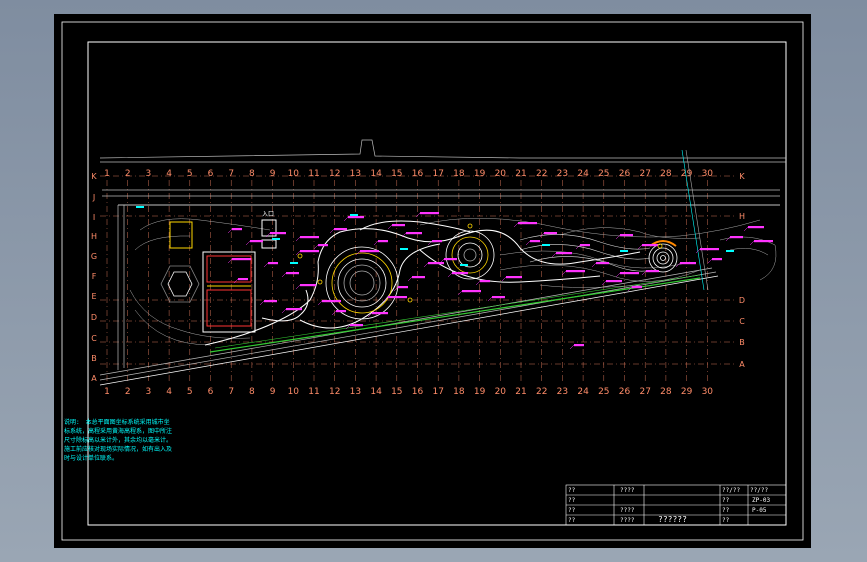 This screenshot has height=562, width=867. Describe the element at coordinates (742, 364) in the screenshot. I see `row-label-right: A` at that location.